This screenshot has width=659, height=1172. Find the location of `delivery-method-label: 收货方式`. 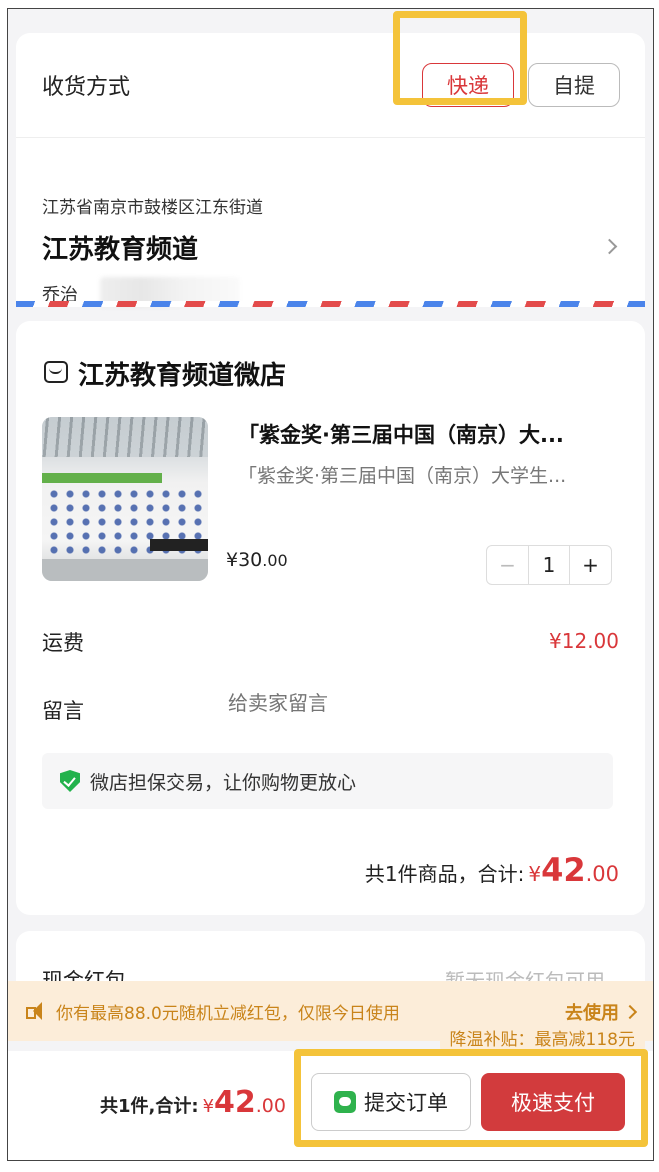

delivery-method-label: 收货方式 is located at coordinates (86, 87).